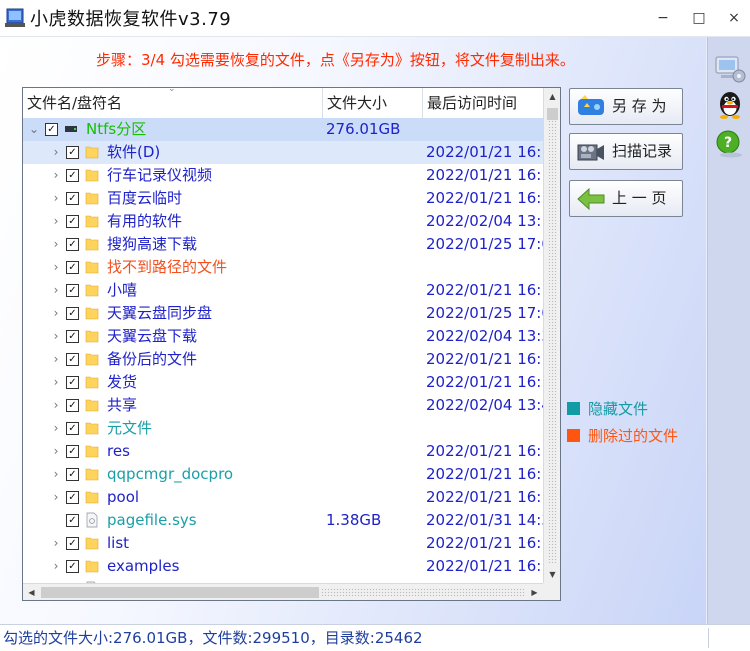 This screenshot has width=750, height=651. I want to click on save-as-button: 另 存 为, so click(626, 106).